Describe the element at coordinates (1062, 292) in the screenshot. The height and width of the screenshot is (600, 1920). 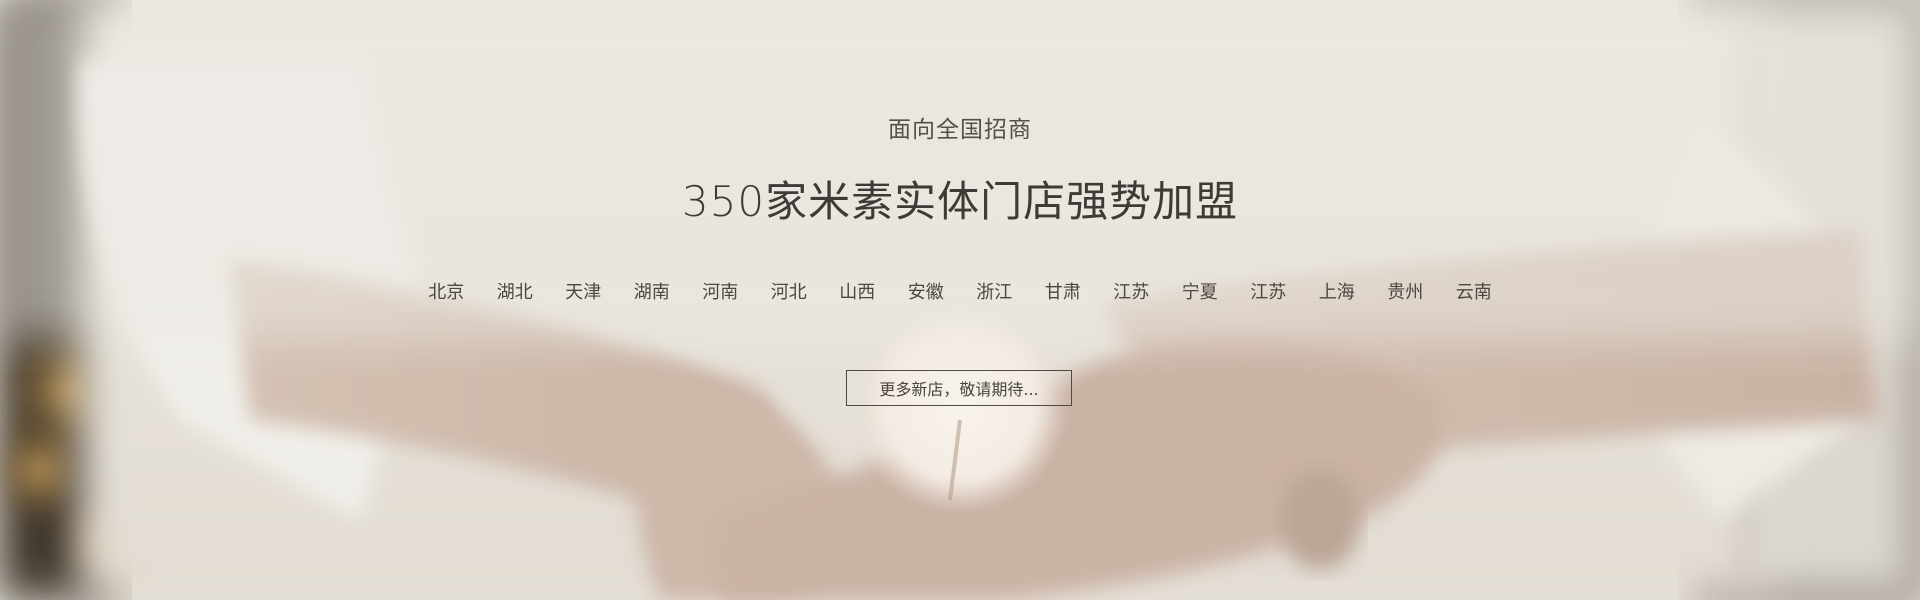
I see `region-item: 甘肃` at that location.